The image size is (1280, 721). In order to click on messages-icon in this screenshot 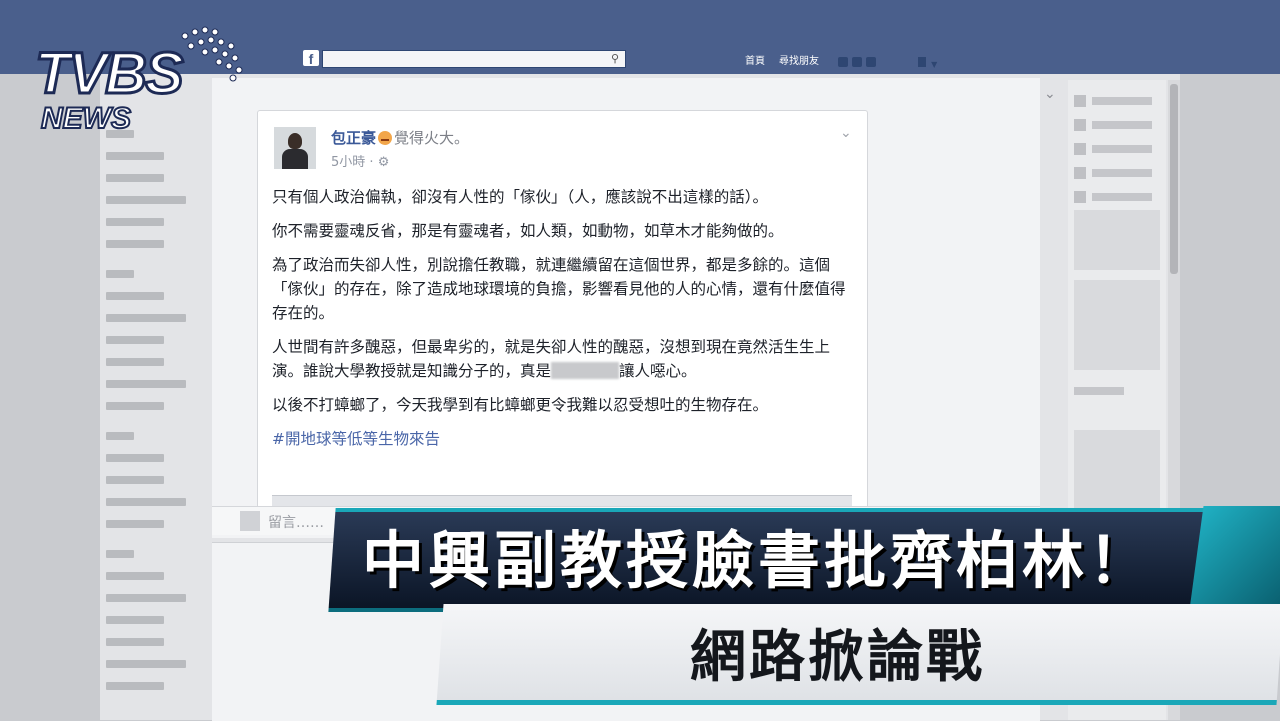, I will do `click(857, 62)`.